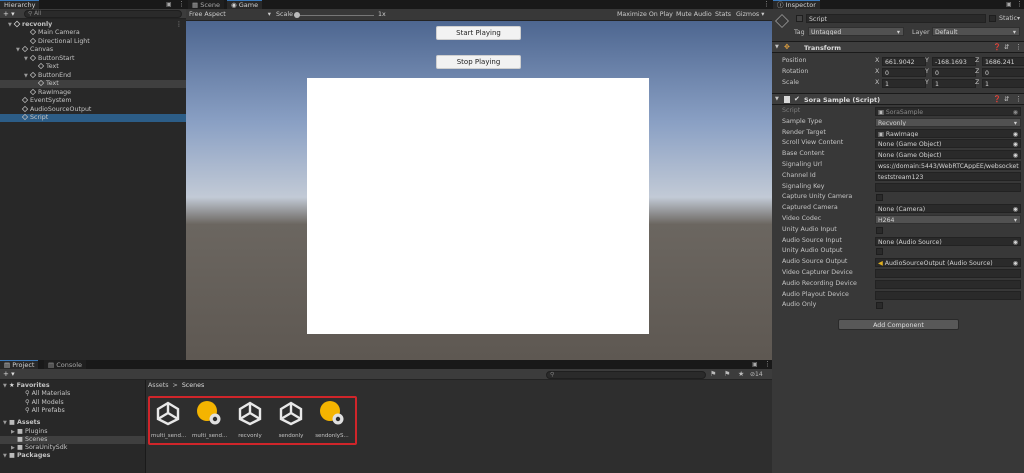  What do you see at coordinates (755, 364) in the screenshot?
I see `project-lock-icon: ▣` at bounding box center [755, 364].